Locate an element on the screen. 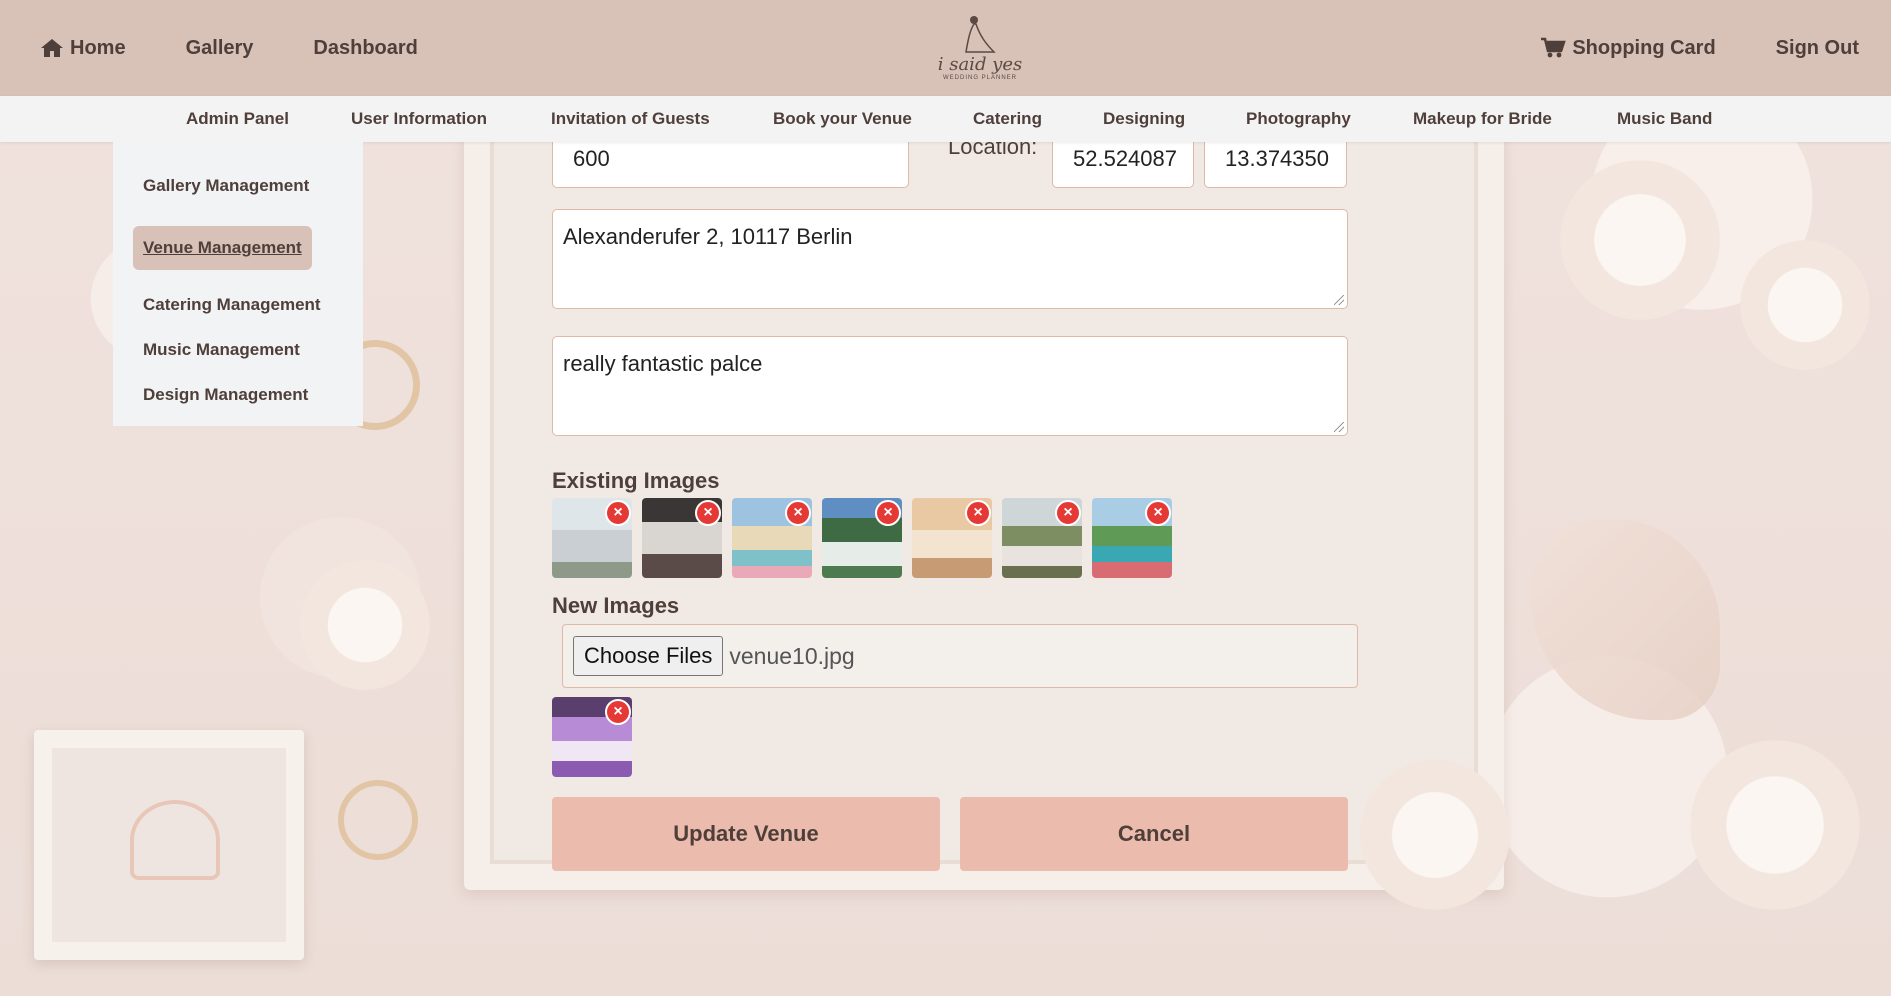 The width and height of the screenshot is (1891, 996). nav-sign-out: Sign Out is located at coordinates (1817, 48).